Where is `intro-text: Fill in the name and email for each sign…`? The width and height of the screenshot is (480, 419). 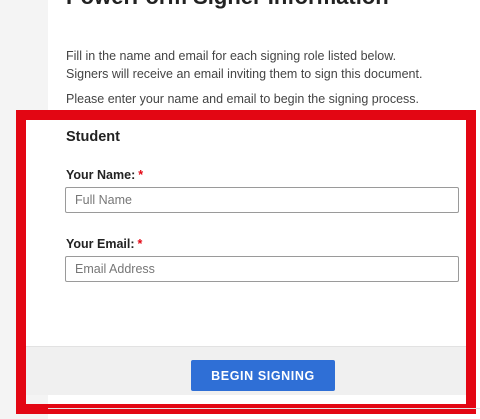
intro-text: Fill in the name and email for each sign… is located at coordinates (268, 65).